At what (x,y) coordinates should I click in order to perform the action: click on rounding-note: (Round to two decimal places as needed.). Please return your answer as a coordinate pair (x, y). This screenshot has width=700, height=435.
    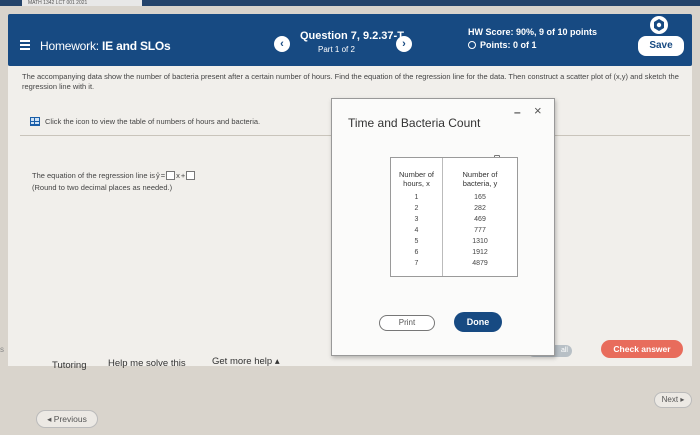
    Looking at the image, I should click on (102, 187).